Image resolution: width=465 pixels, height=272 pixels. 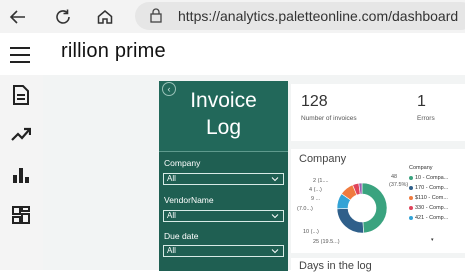 I want to click on legend-title: Company, so click(x=421, y=168).